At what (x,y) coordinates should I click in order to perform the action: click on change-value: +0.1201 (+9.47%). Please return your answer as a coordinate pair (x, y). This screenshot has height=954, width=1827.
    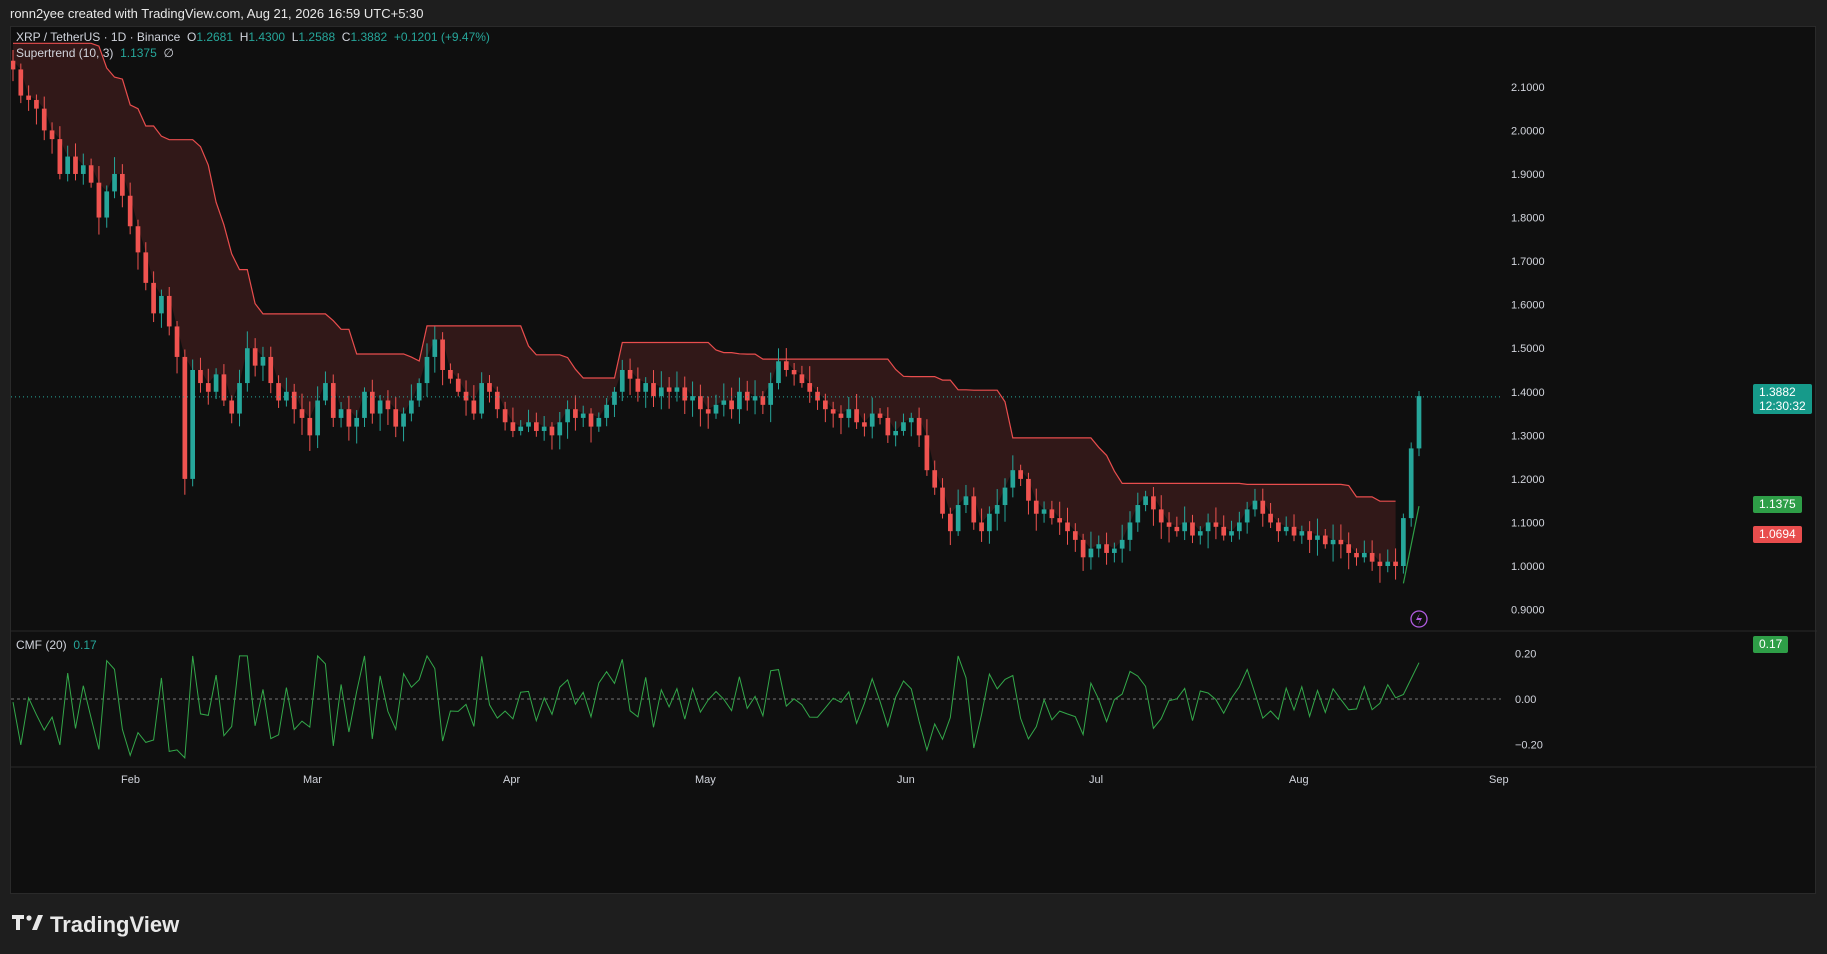
    Looking at the image, I should click on (441, 37).